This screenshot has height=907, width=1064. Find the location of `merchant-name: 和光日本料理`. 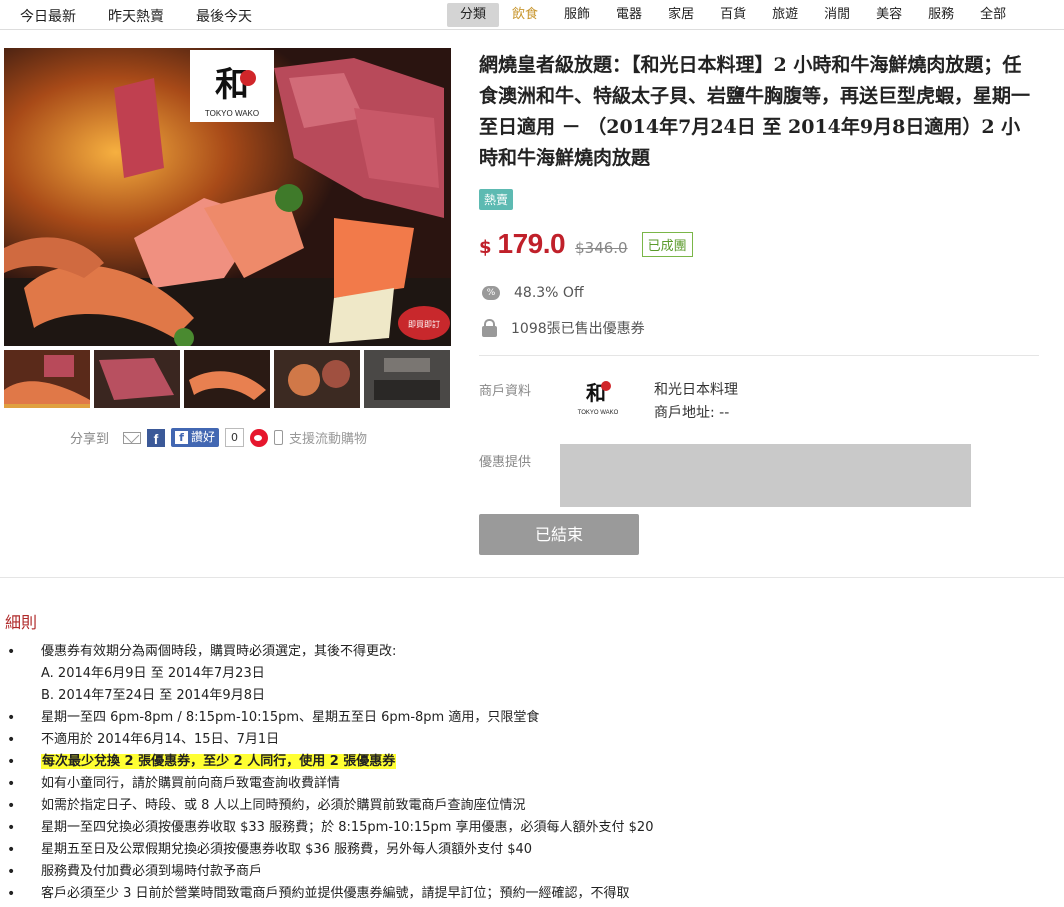

merchant-name: 和光日本料理 is located at coordinates (696, 389).